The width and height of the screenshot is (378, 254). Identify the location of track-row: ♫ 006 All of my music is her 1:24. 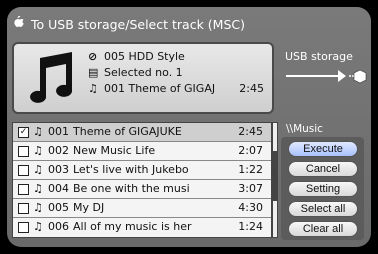
(142, 227).